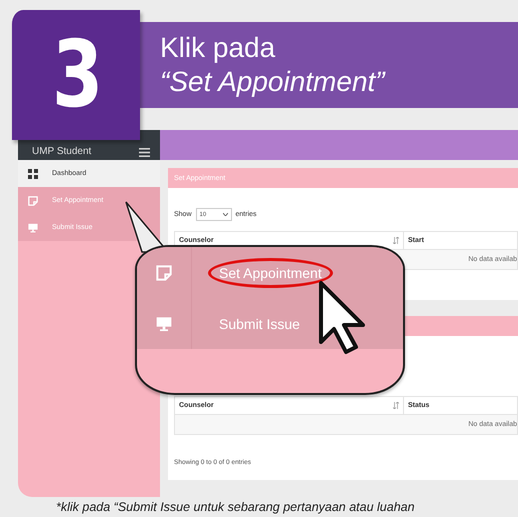 The image size is (518, 517). I want to click on title-text: “Set Appointment”, so click(273, 82).